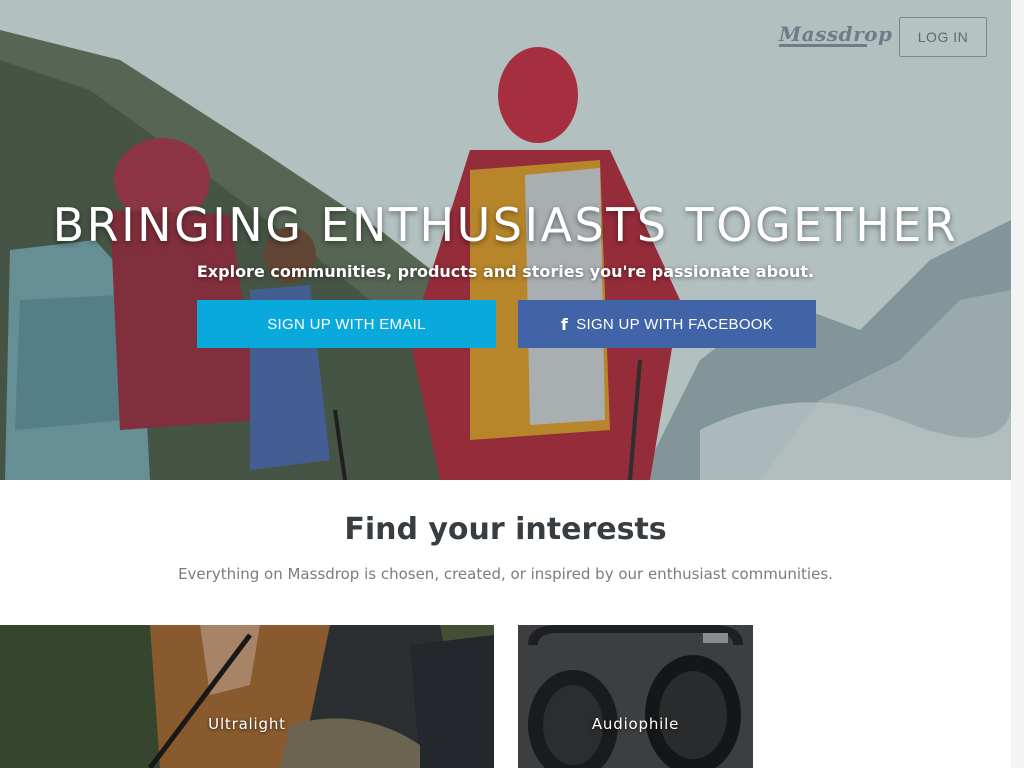 The height and width of the screenshot is (768, 1024). I want to click on login-button: LOG IN, so click(943, 37).